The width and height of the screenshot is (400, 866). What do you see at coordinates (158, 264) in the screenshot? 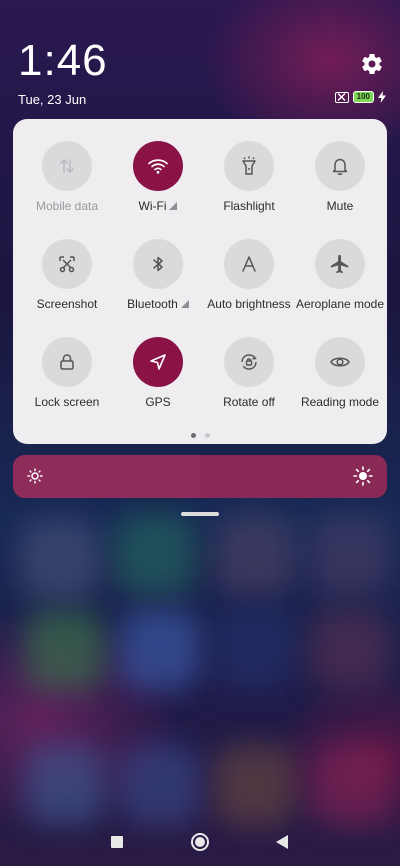
I see `bluetooth-icon` at bounding box center [158, 264].